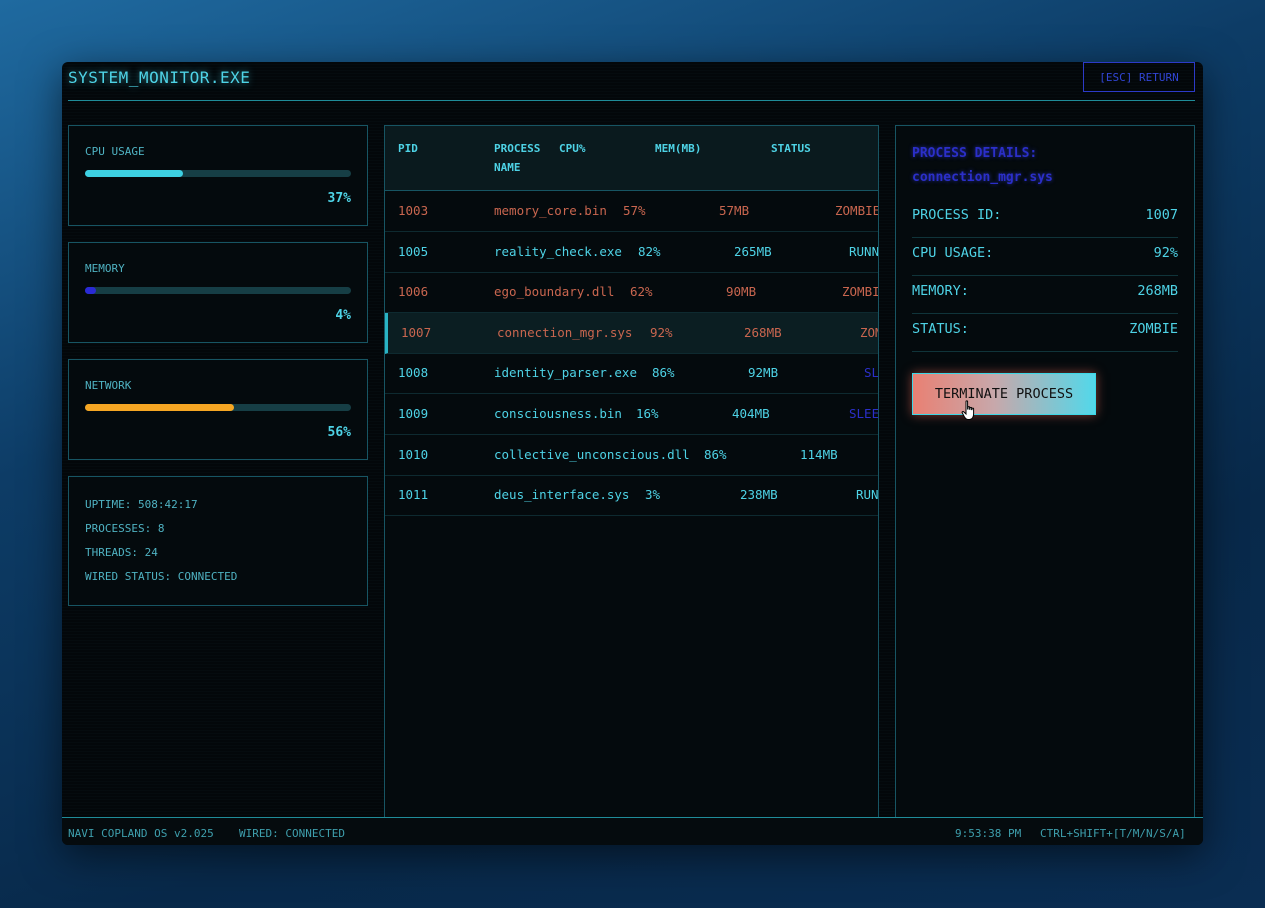 This screenshot has width=1265, height=908. I want to click on memory-bar, so click(218, 290).